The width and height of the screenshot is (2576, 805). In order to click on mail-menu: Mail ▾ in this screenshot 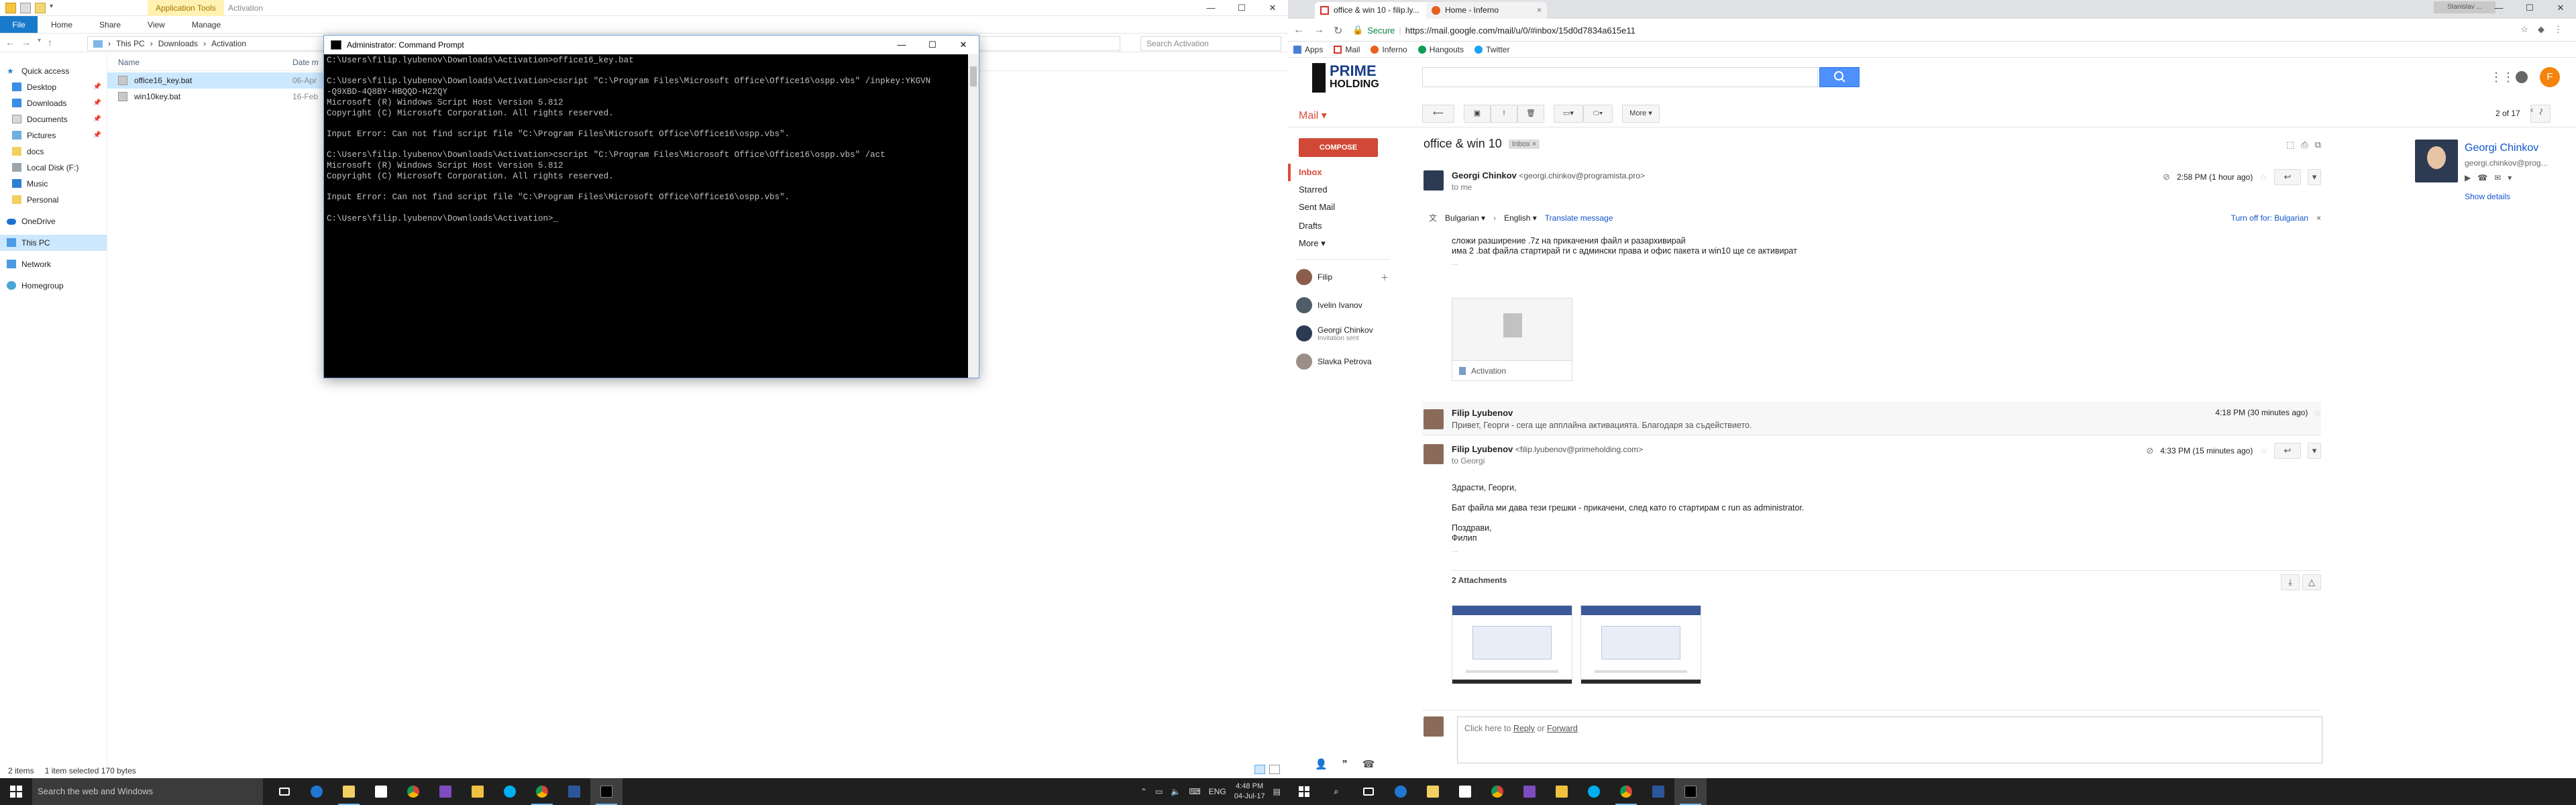, I will do `click(1313, 115)`.